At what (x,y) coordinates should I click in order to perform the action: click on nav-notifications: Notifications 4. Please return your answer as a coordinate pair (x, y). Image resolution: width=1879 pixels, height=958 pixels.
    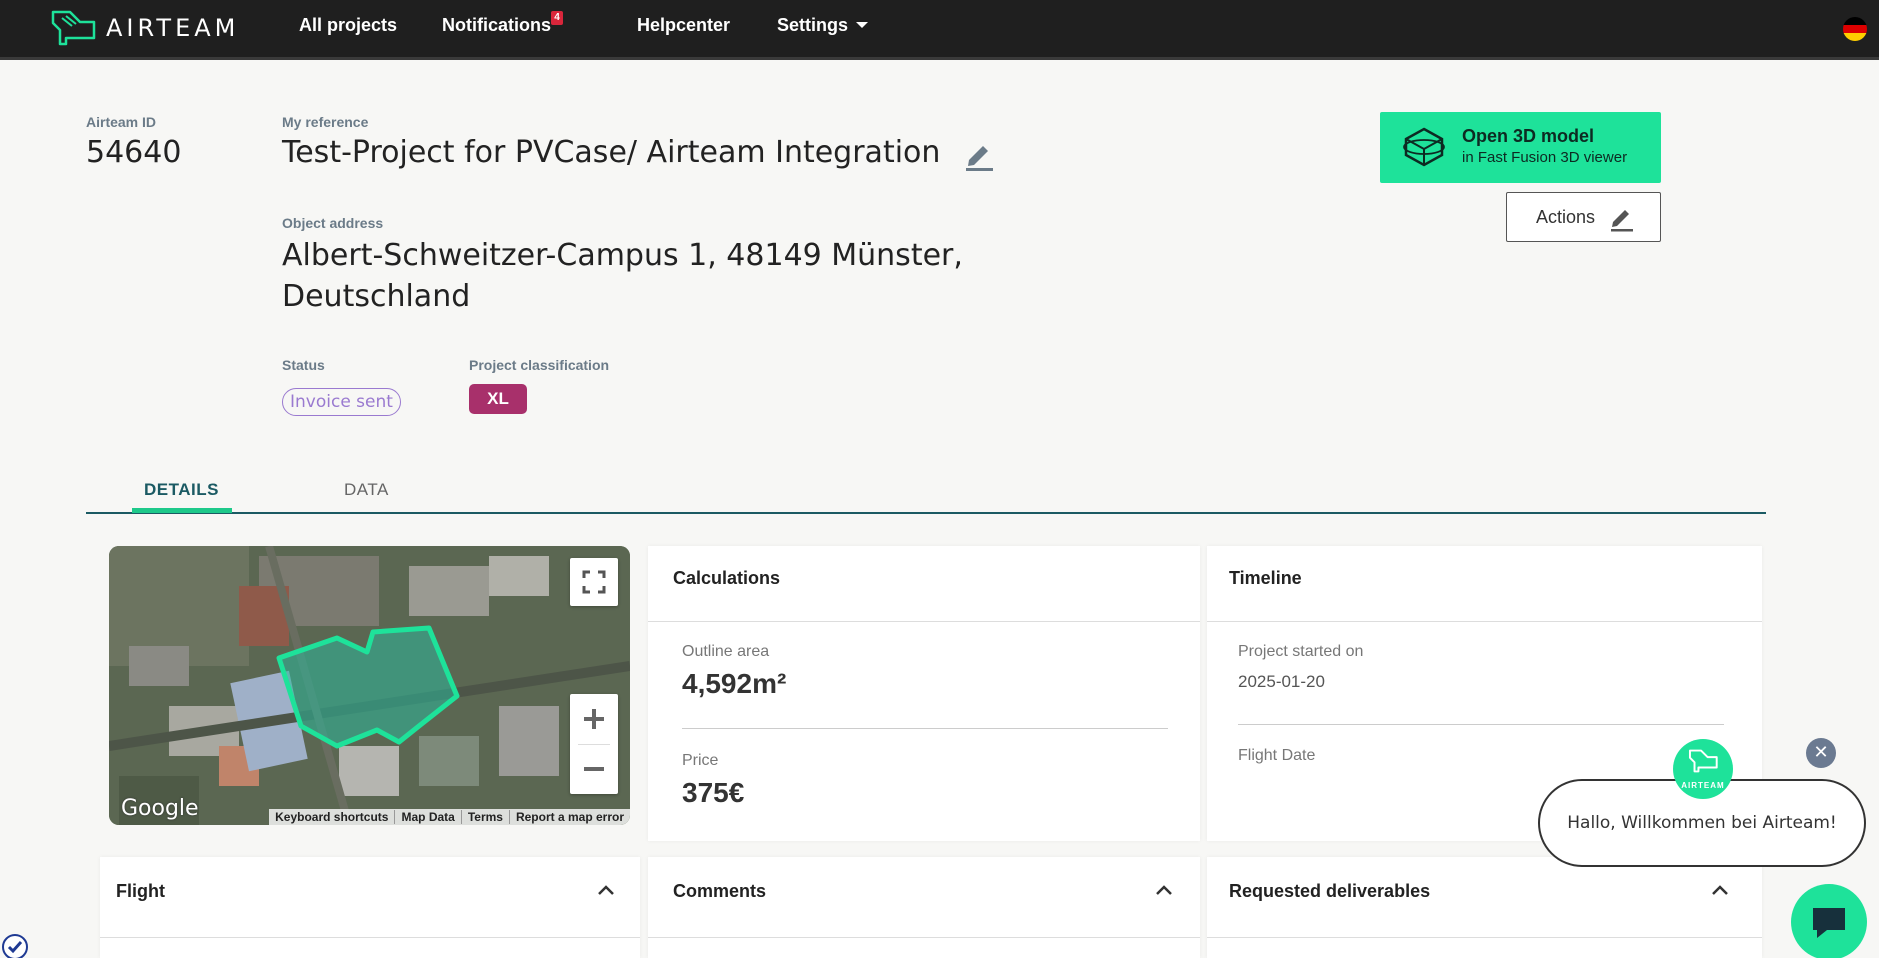
    Looking at the image, I should click on (503, 23).